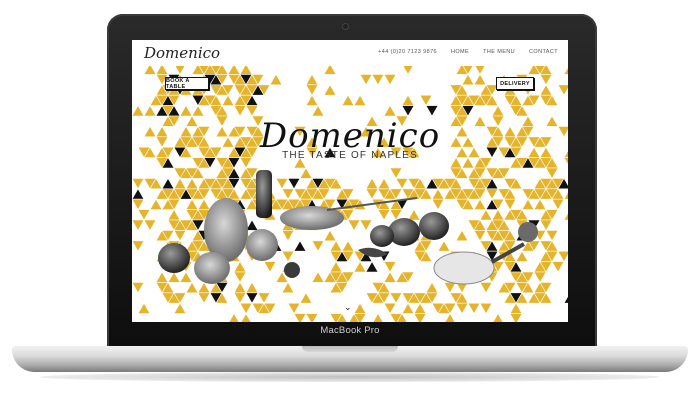 This screenshot has width=700, height=400. Describe the element at coordinates (499, 52) in the screenshot. I see `nav-menu: THE MENU` at that location.